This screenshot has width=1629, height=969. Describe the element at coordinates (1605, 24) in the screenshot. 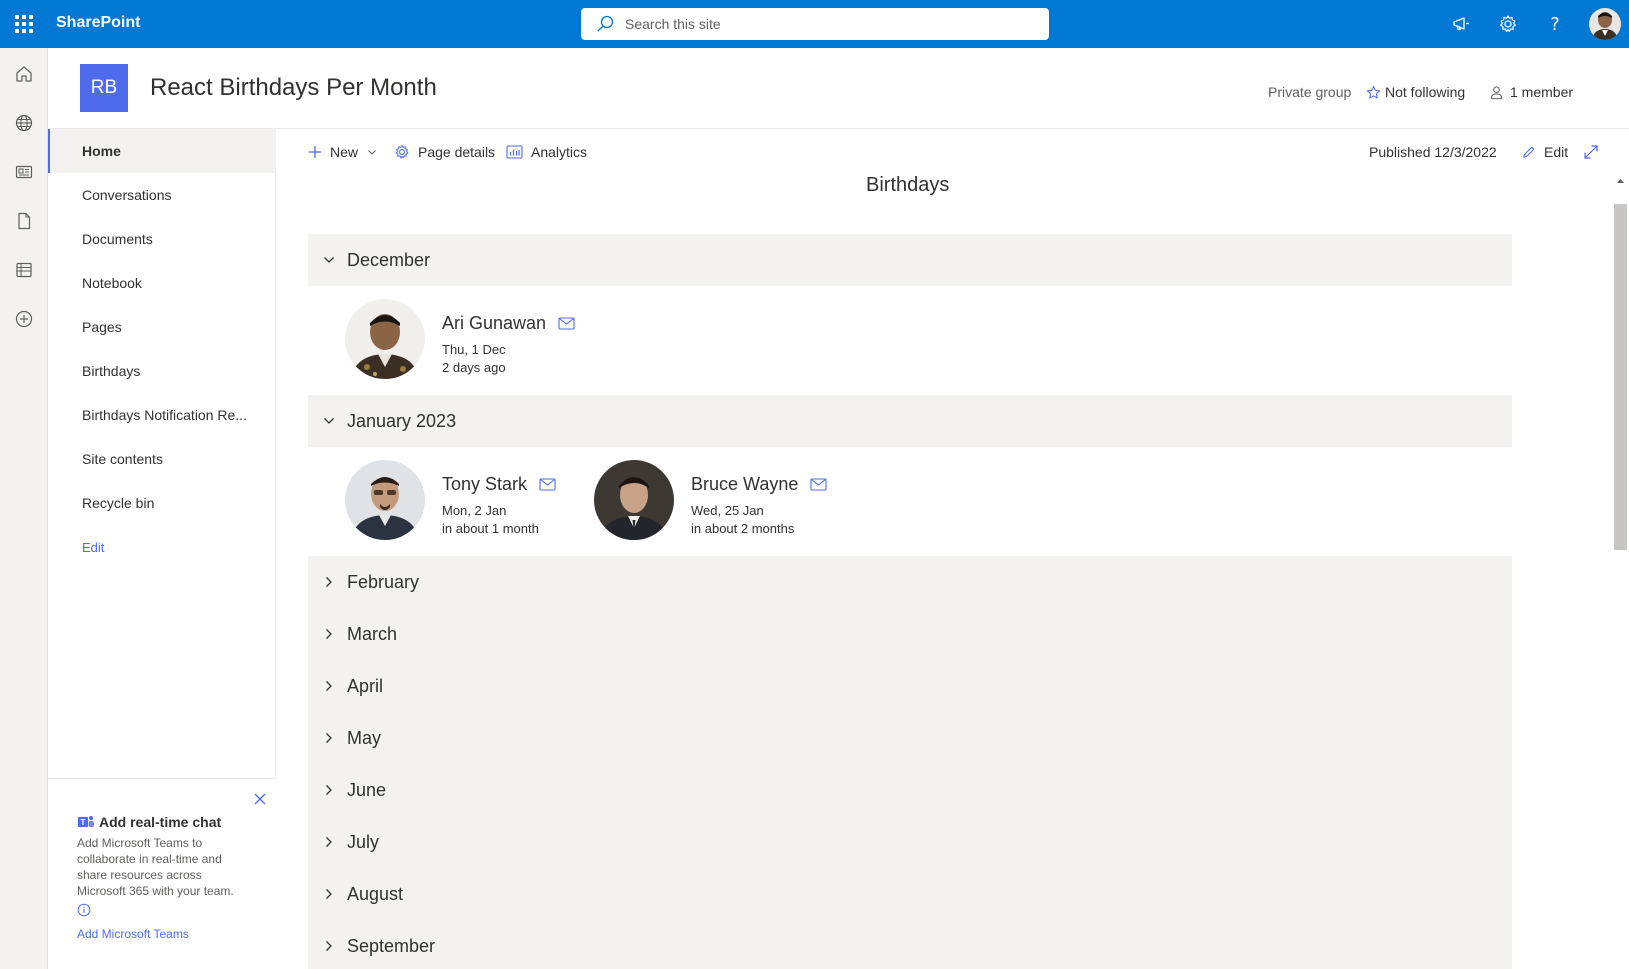

I see `user-avatar` at that location.